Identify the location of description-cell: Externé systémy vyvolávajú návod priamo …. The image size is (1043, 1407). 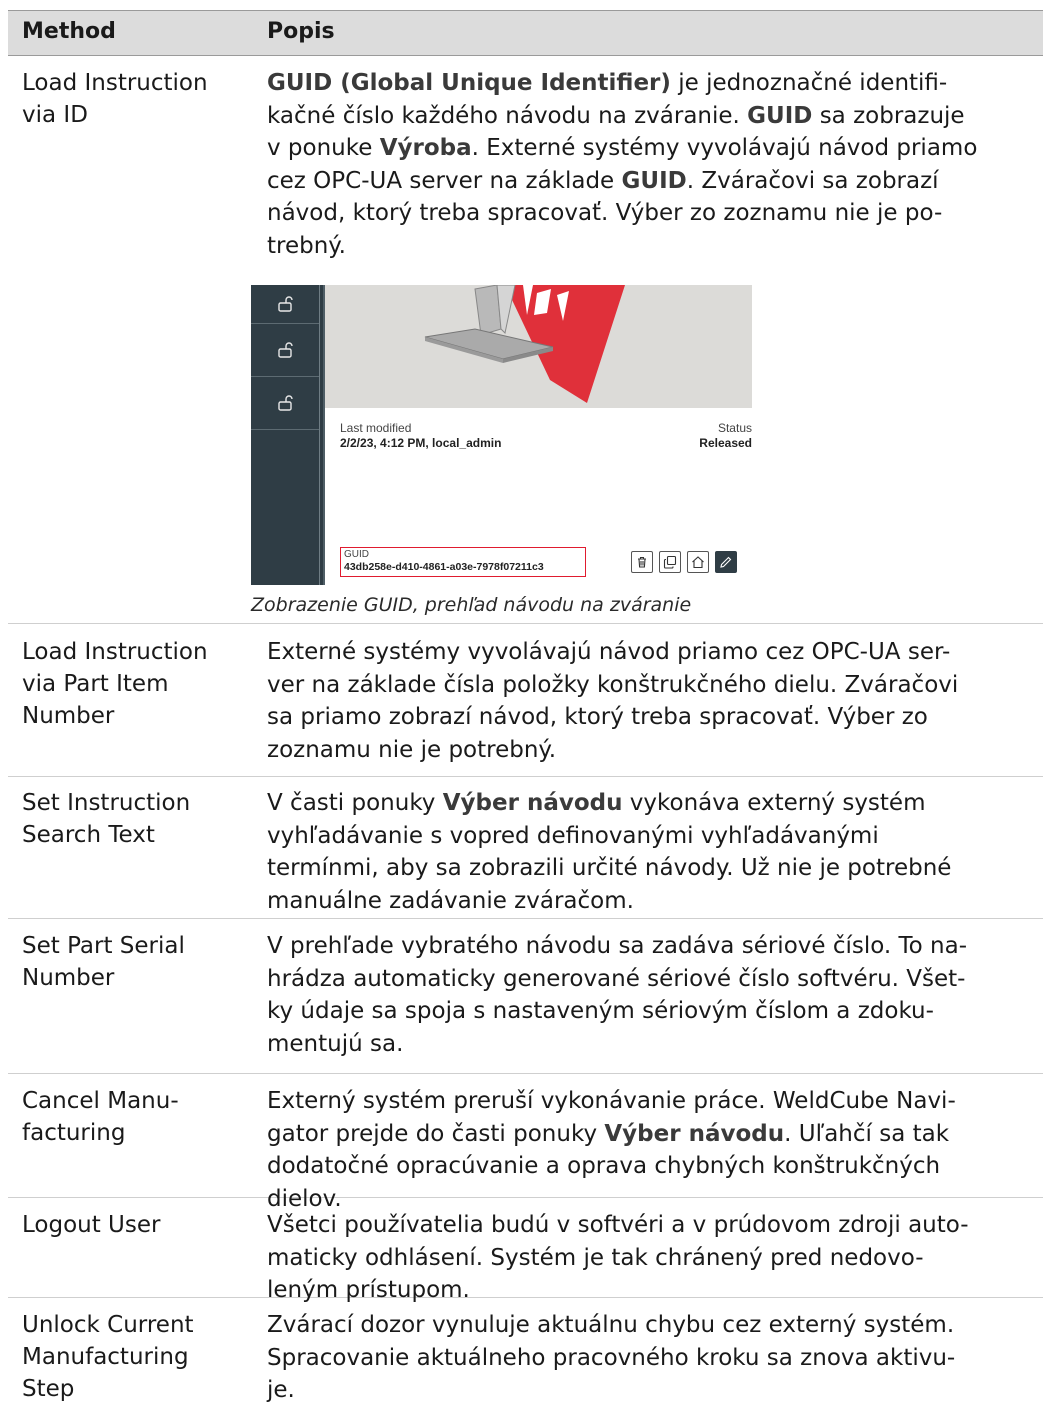
(613, 701).